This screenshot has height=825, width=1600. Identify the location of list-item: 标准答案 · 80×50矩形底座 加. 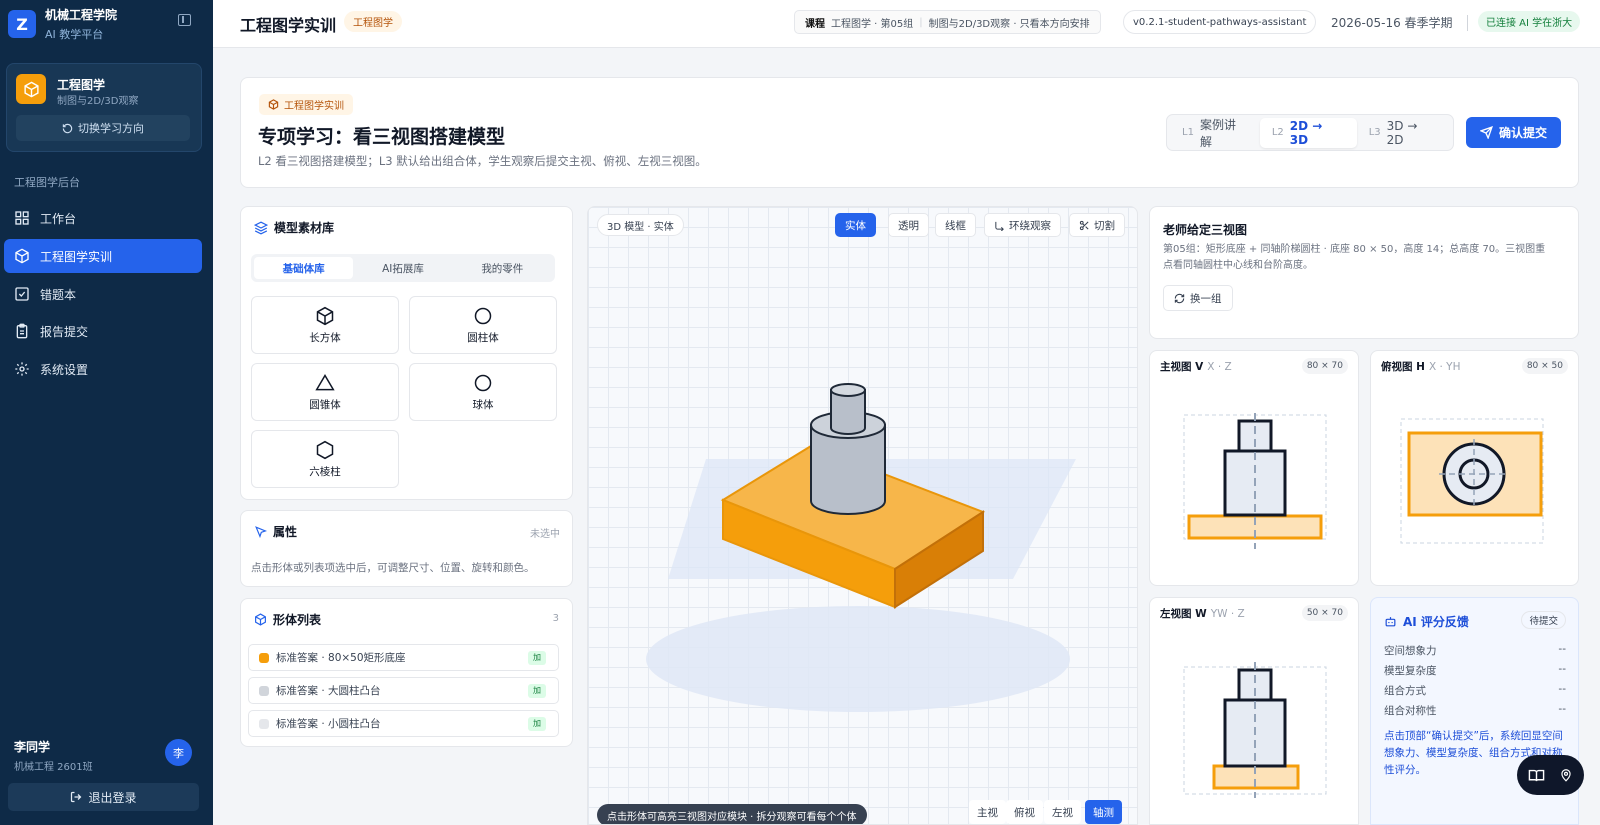
(403, 657).